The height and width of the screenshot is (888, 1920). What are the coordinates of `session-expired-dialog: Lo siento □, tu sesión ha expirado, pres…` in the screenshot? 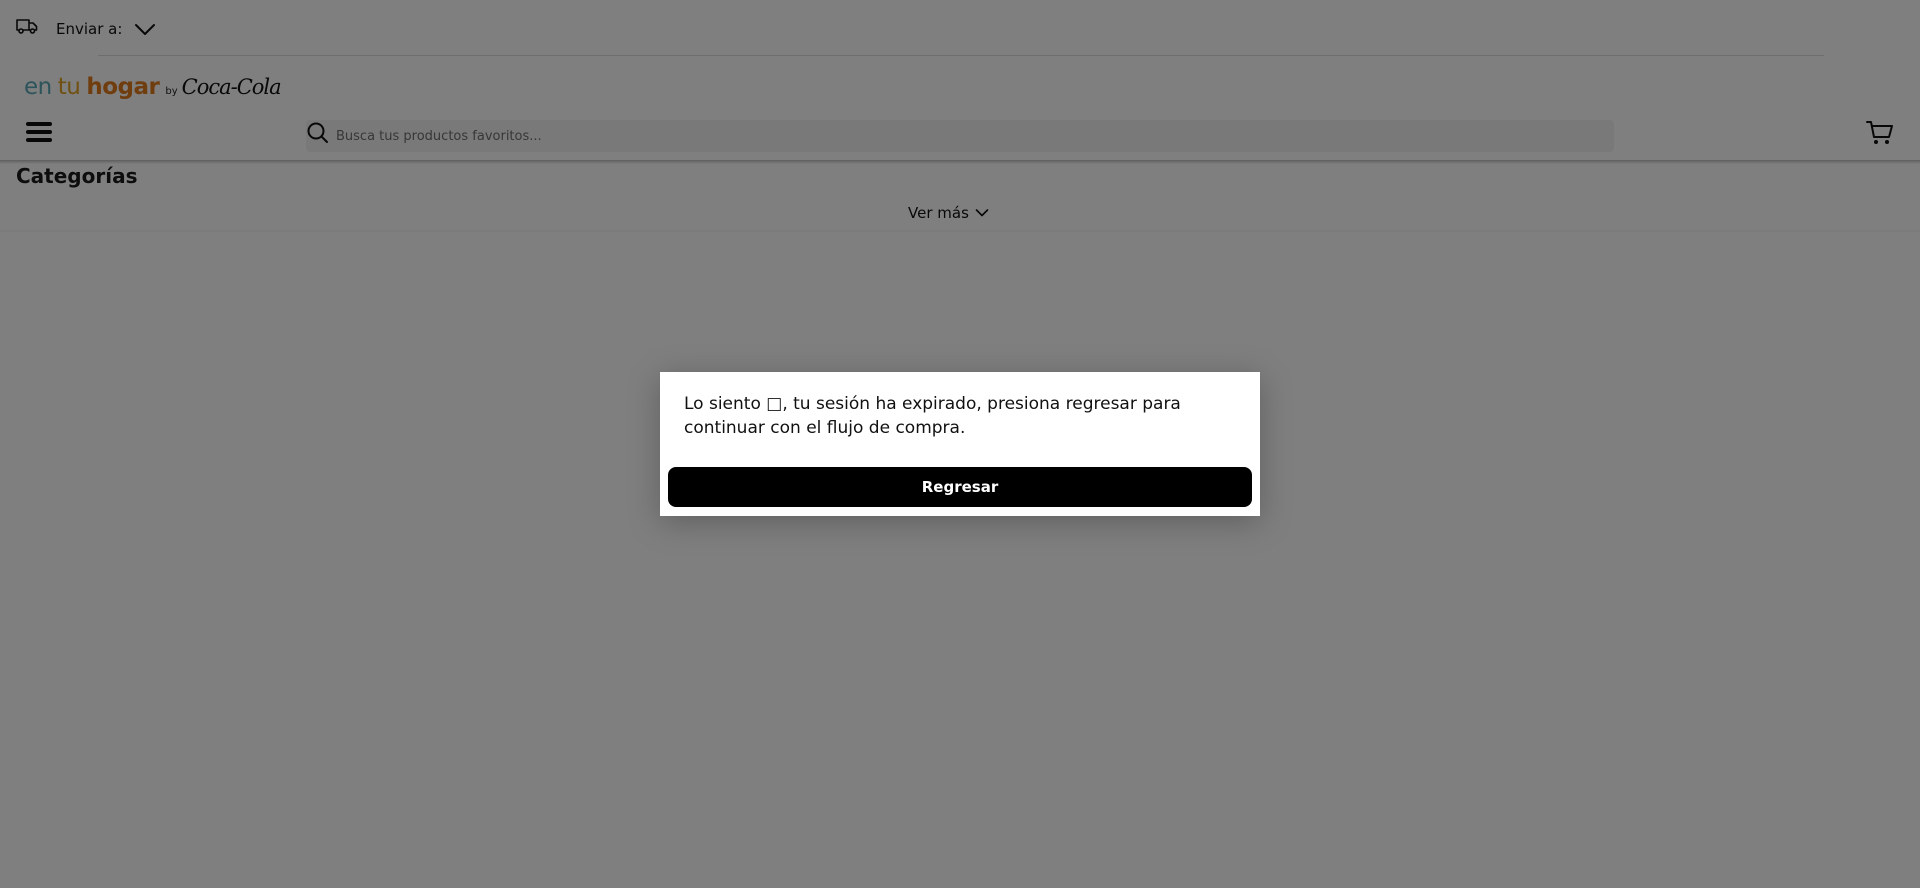 It's located at (960, 444).